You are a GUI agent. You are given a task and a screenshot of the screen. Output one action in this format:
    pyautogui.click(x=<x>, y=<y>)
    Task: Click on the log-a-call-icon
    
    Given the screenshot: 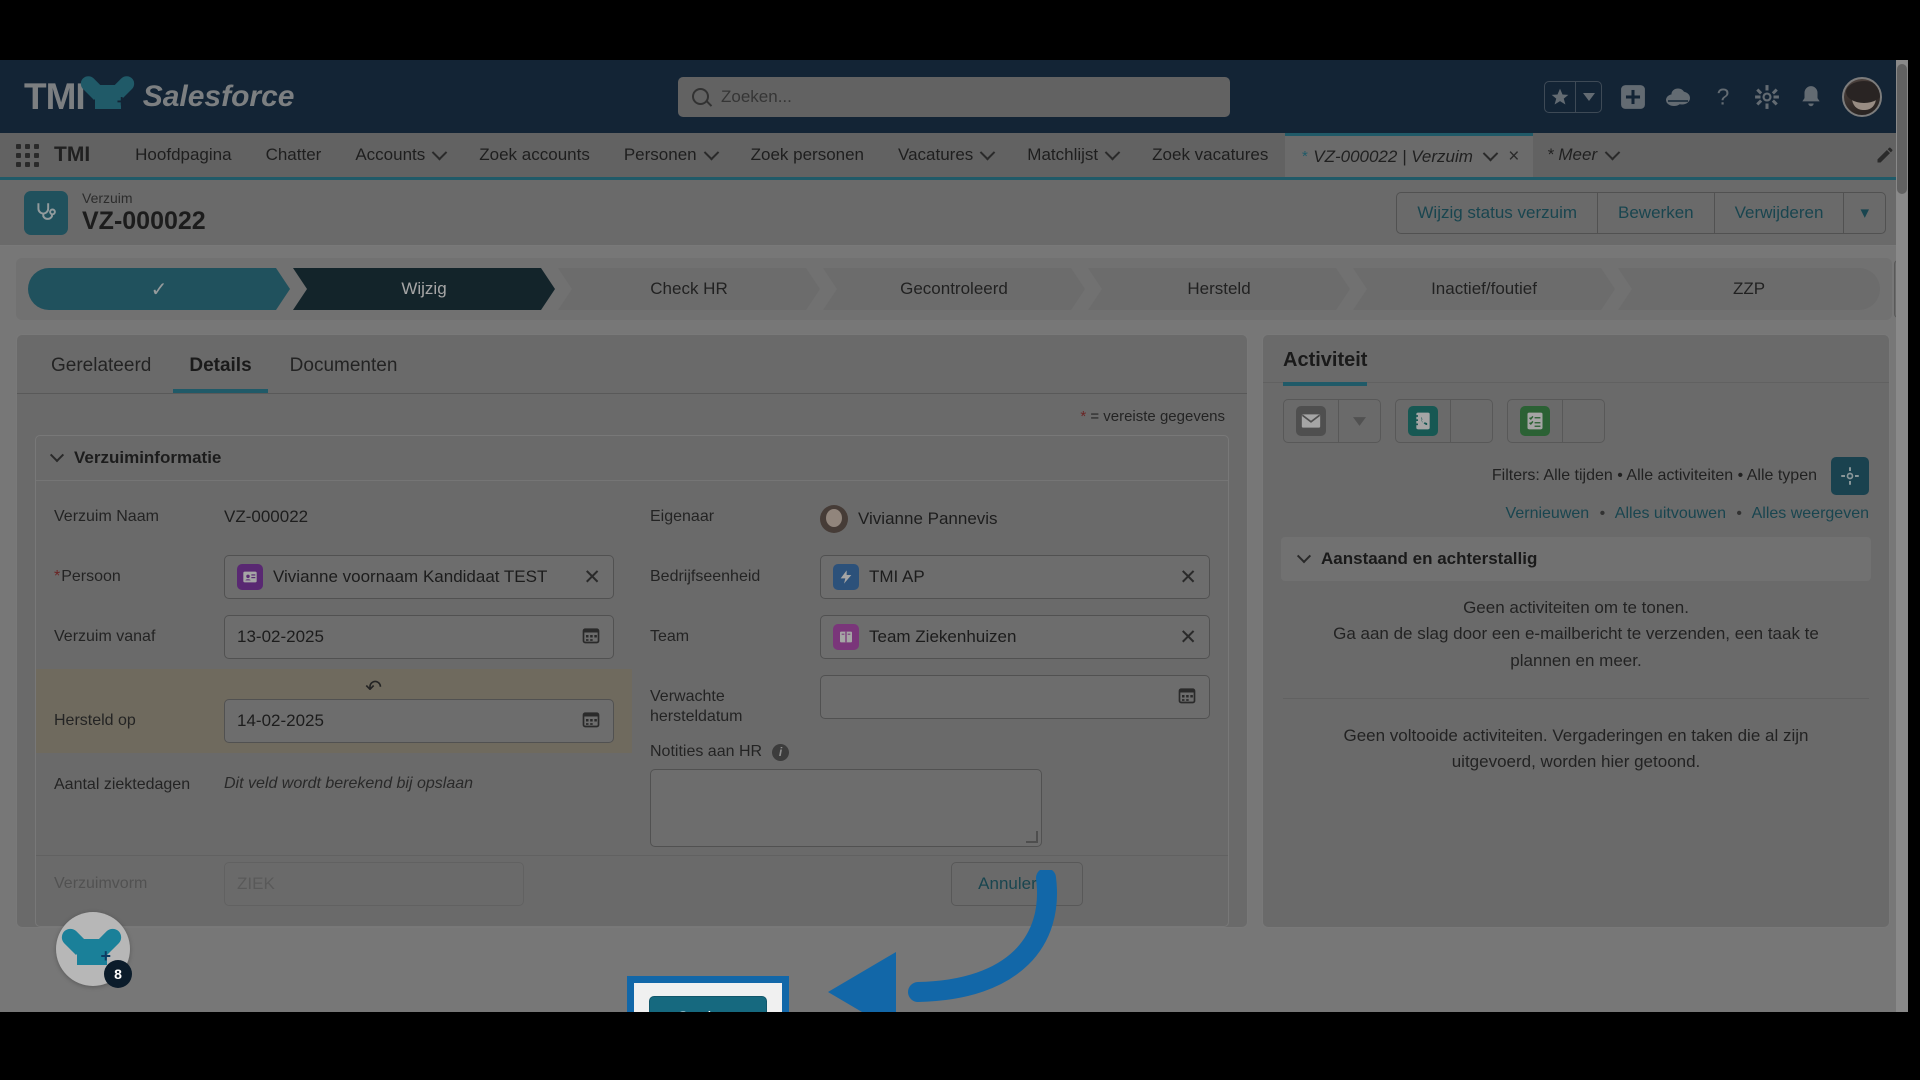 What is the action you would take?
    pyautogui.click(x=1423, y=421)
    